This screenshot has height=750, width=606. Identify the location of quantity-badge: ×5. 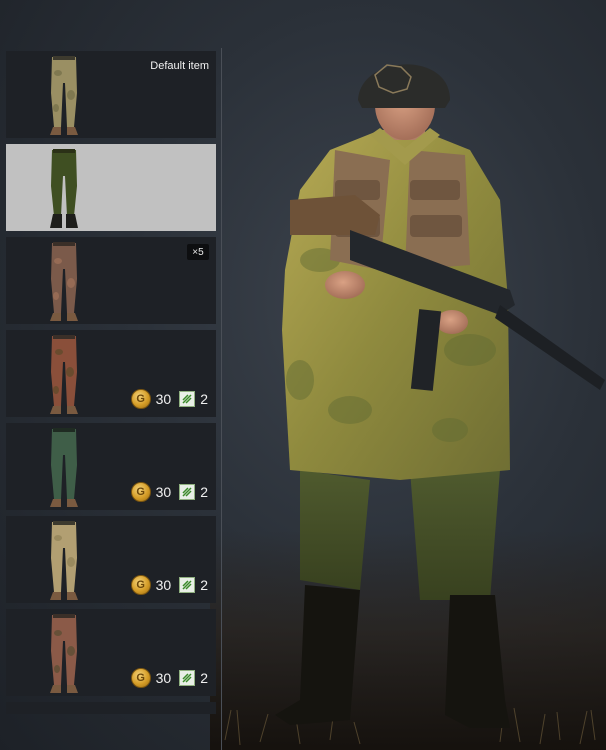
(198, 252).